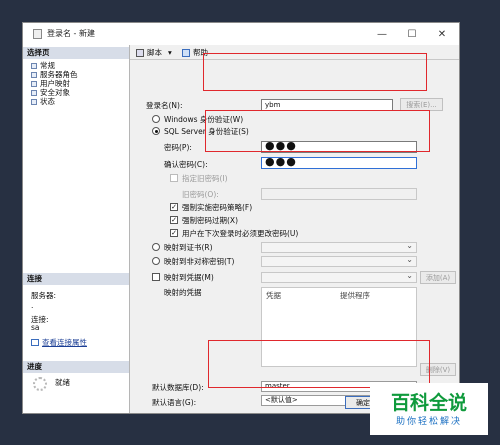  I want to click on progress-spinner-icon, so click(40, 384).